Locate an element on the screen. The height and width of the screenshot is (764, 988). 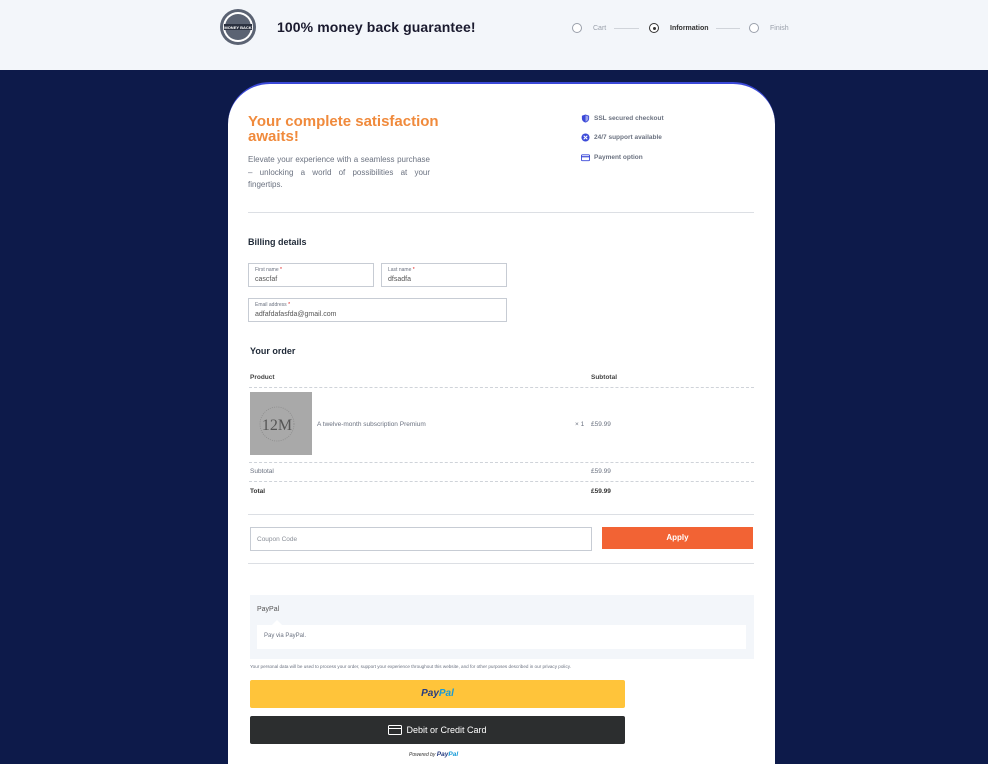
product-thumbnail: 12M is located at coordinates (281, 423).